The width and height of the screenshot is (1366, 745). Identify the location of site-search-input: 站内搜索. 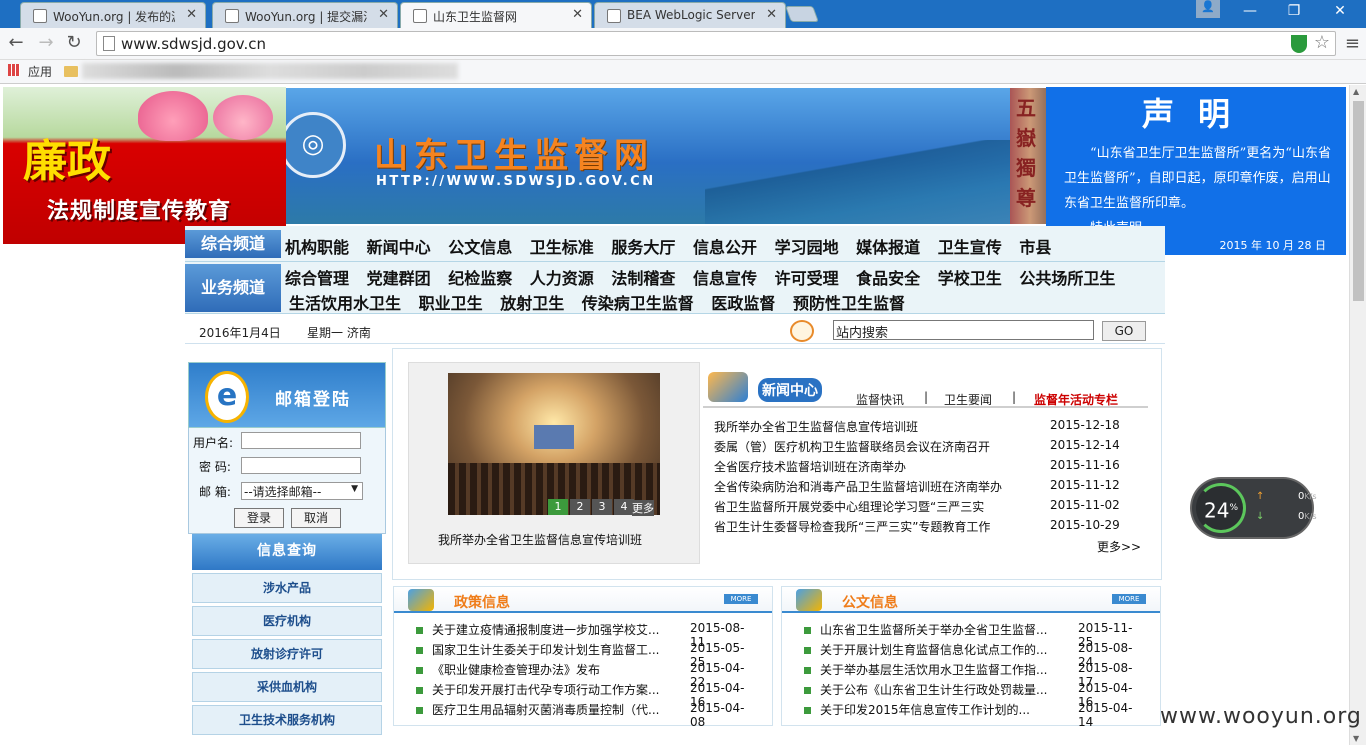
(963, 330).